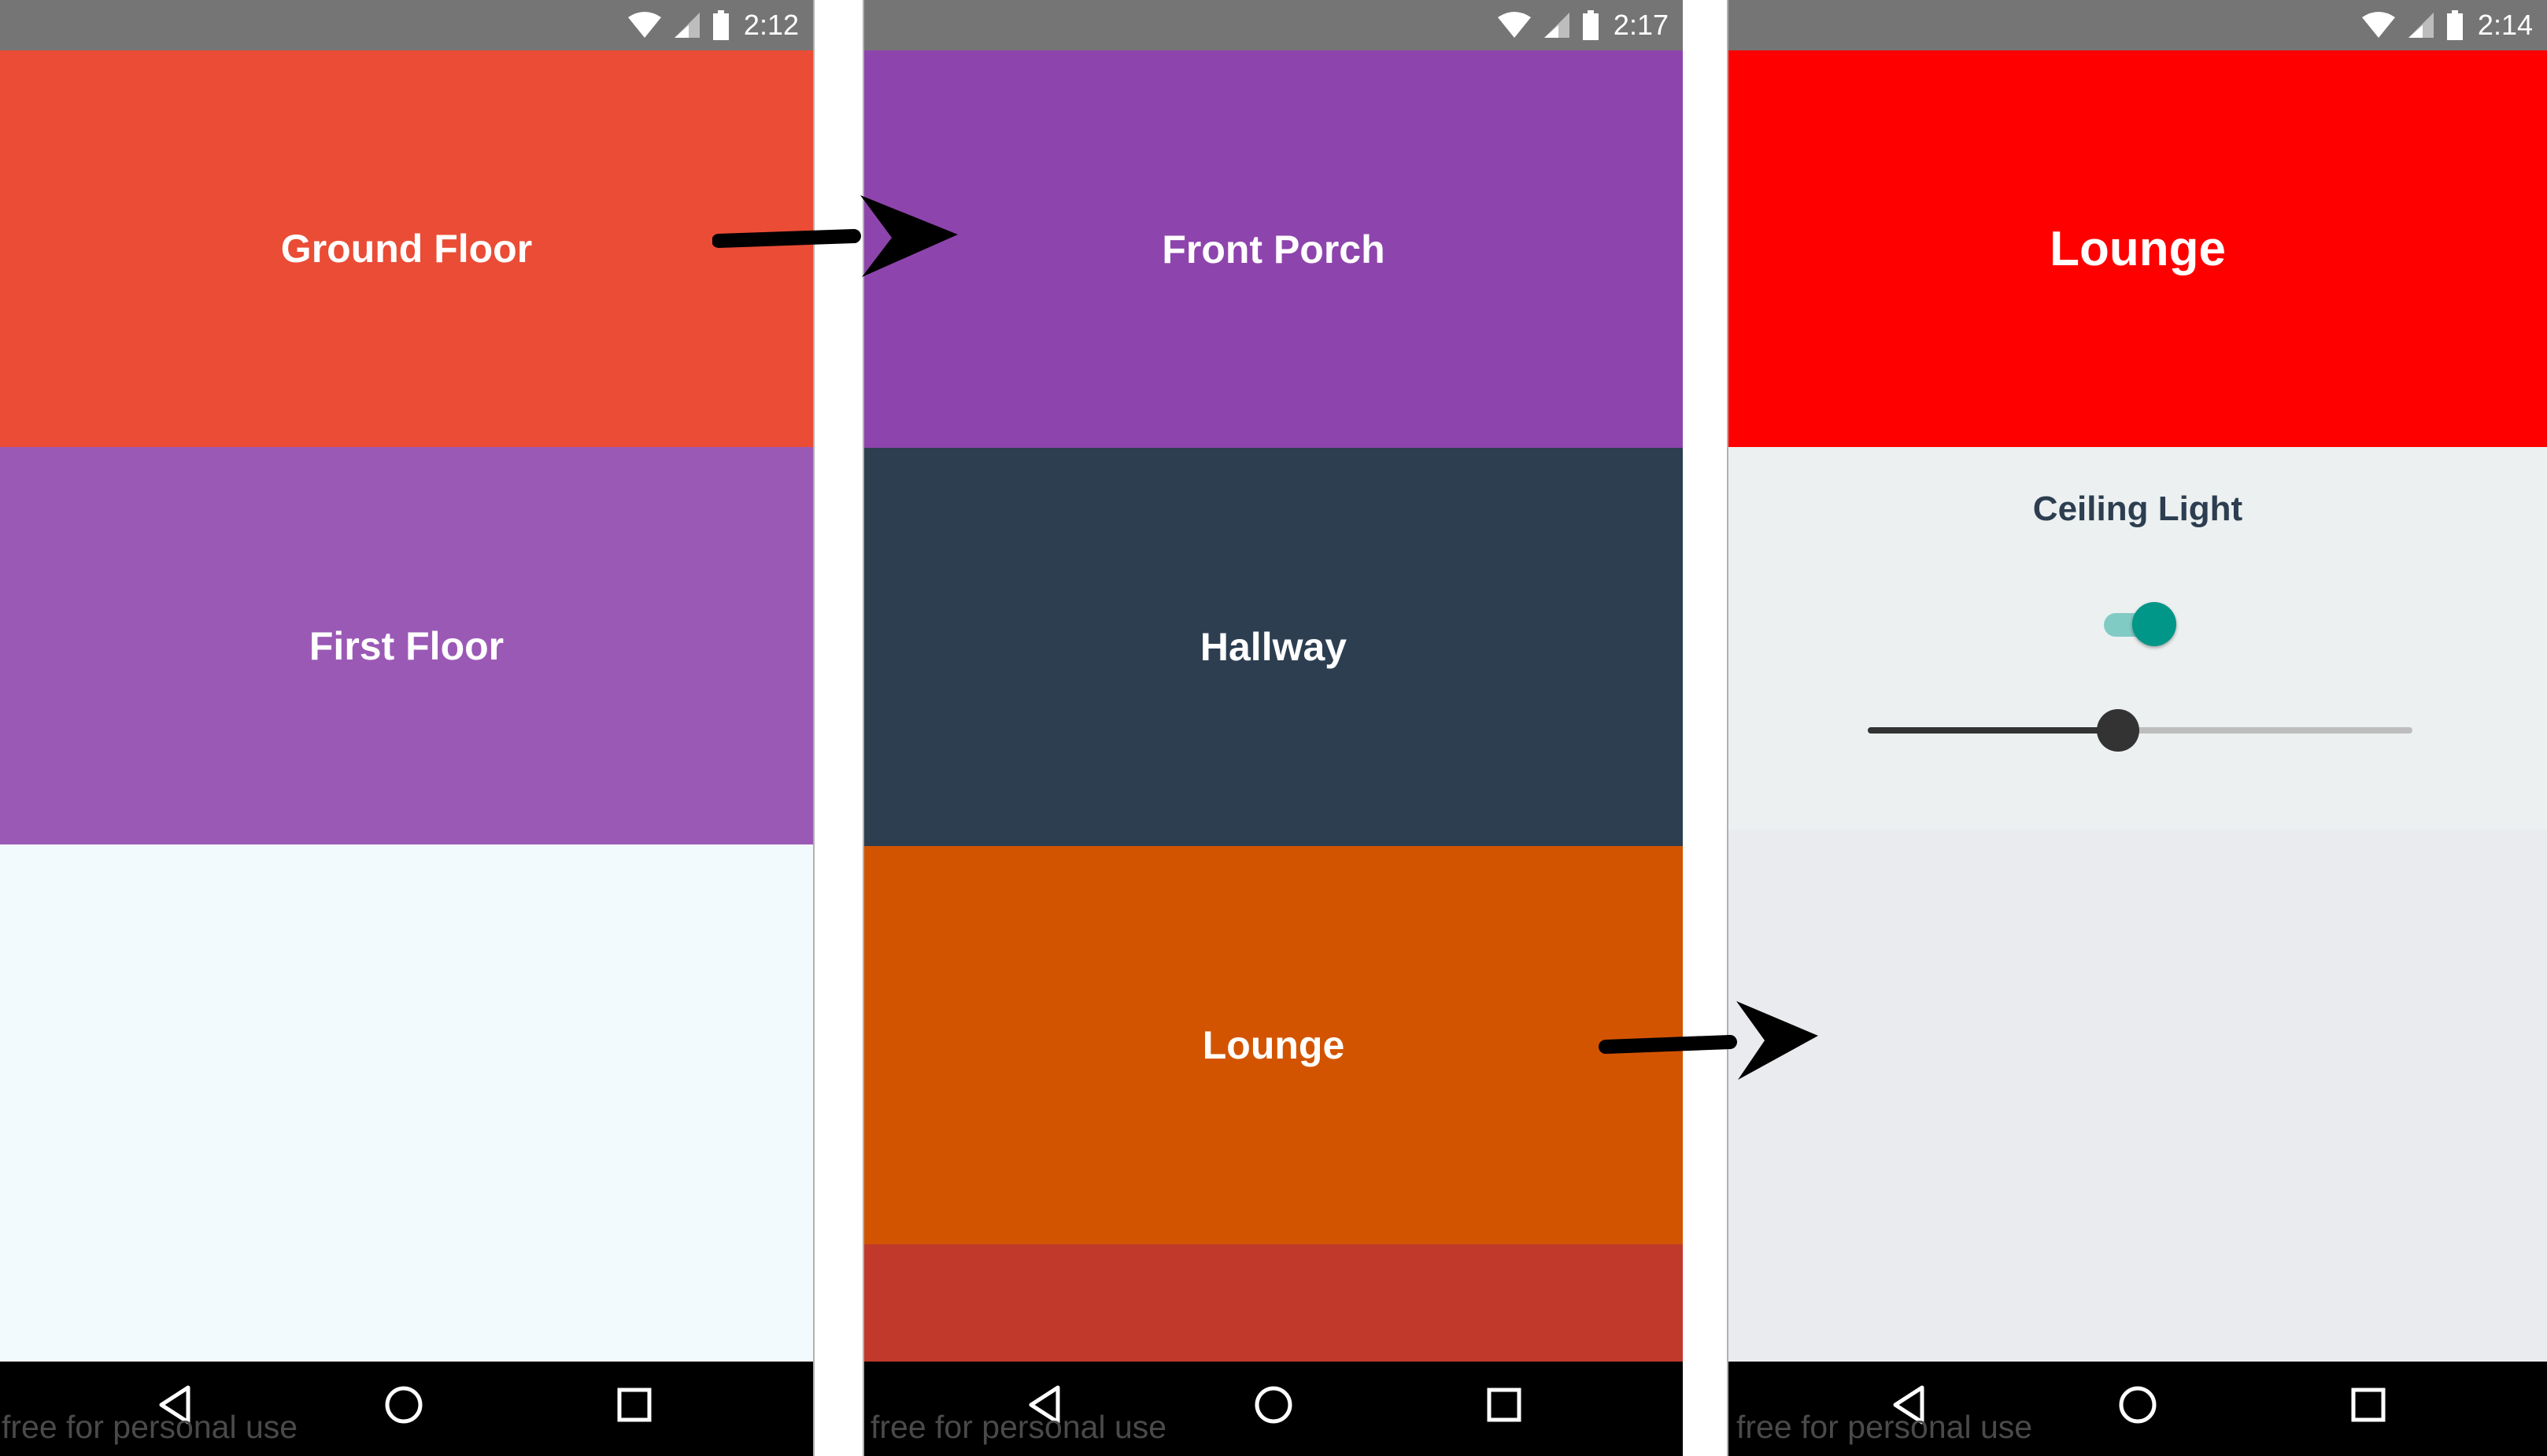 This screenshot has width=2547, height=1456. I want to click on light-toggle-switch, so click(2141, 624).